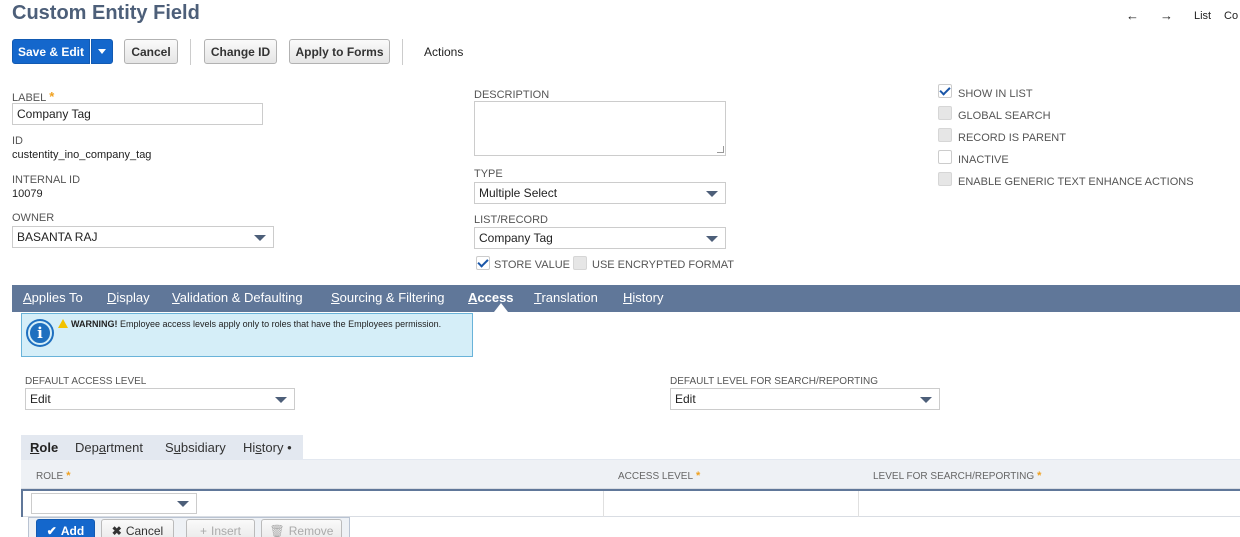 This screenshot has height=537, width=1240. I want to click on apply-to-forms-button: Apply to Forms, so click(339, 51).